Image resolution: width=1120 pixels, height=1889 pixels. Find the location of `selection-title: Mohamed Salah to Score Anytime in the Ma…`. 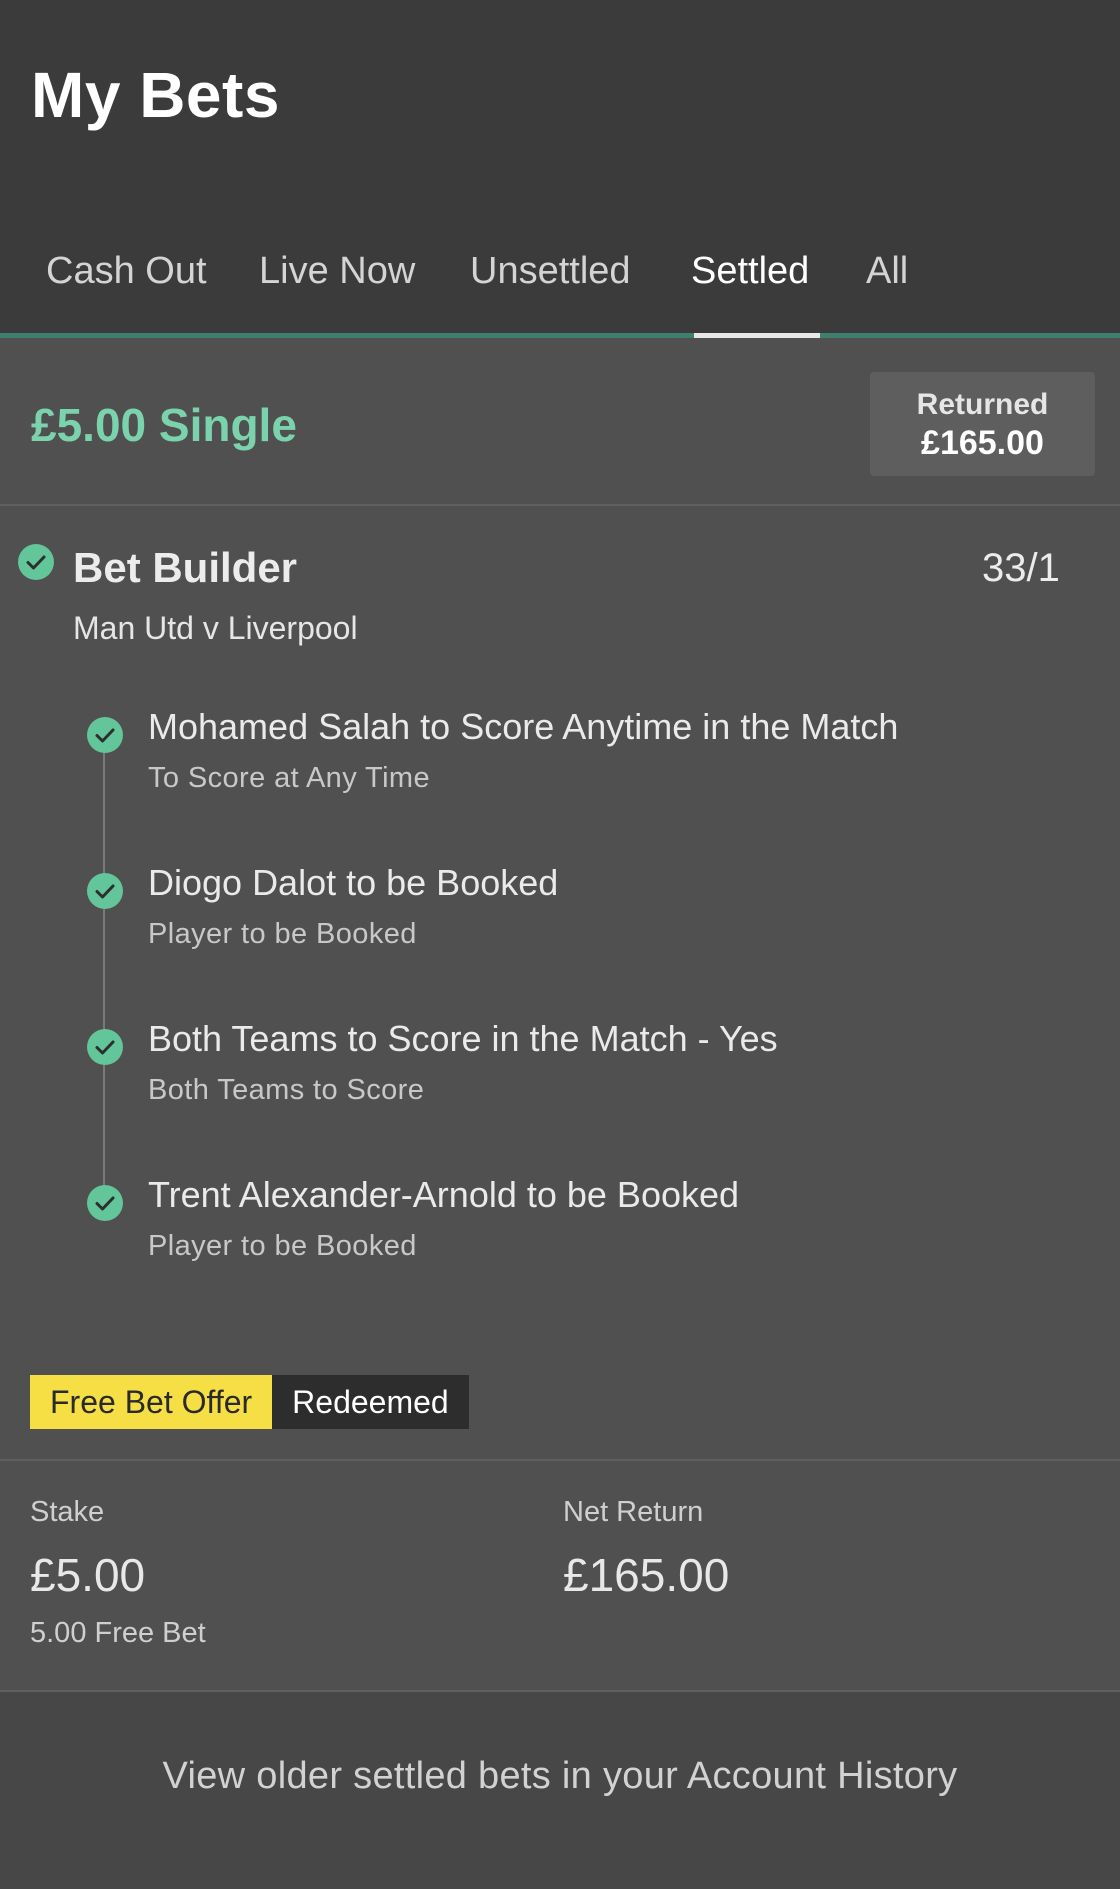

selection-title: Mohamed Salah to Score Anytime in the Ma… is located at coordinates (523, 726).